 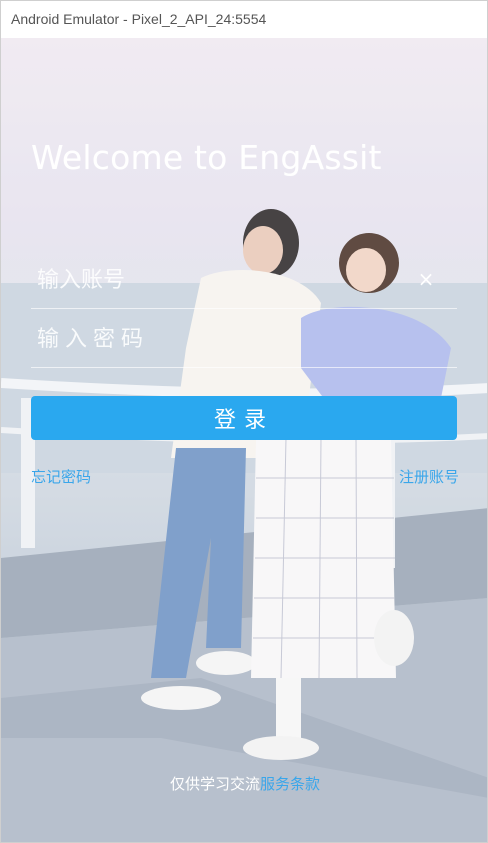 I want to click on password-input, so click(x=247, y=339).